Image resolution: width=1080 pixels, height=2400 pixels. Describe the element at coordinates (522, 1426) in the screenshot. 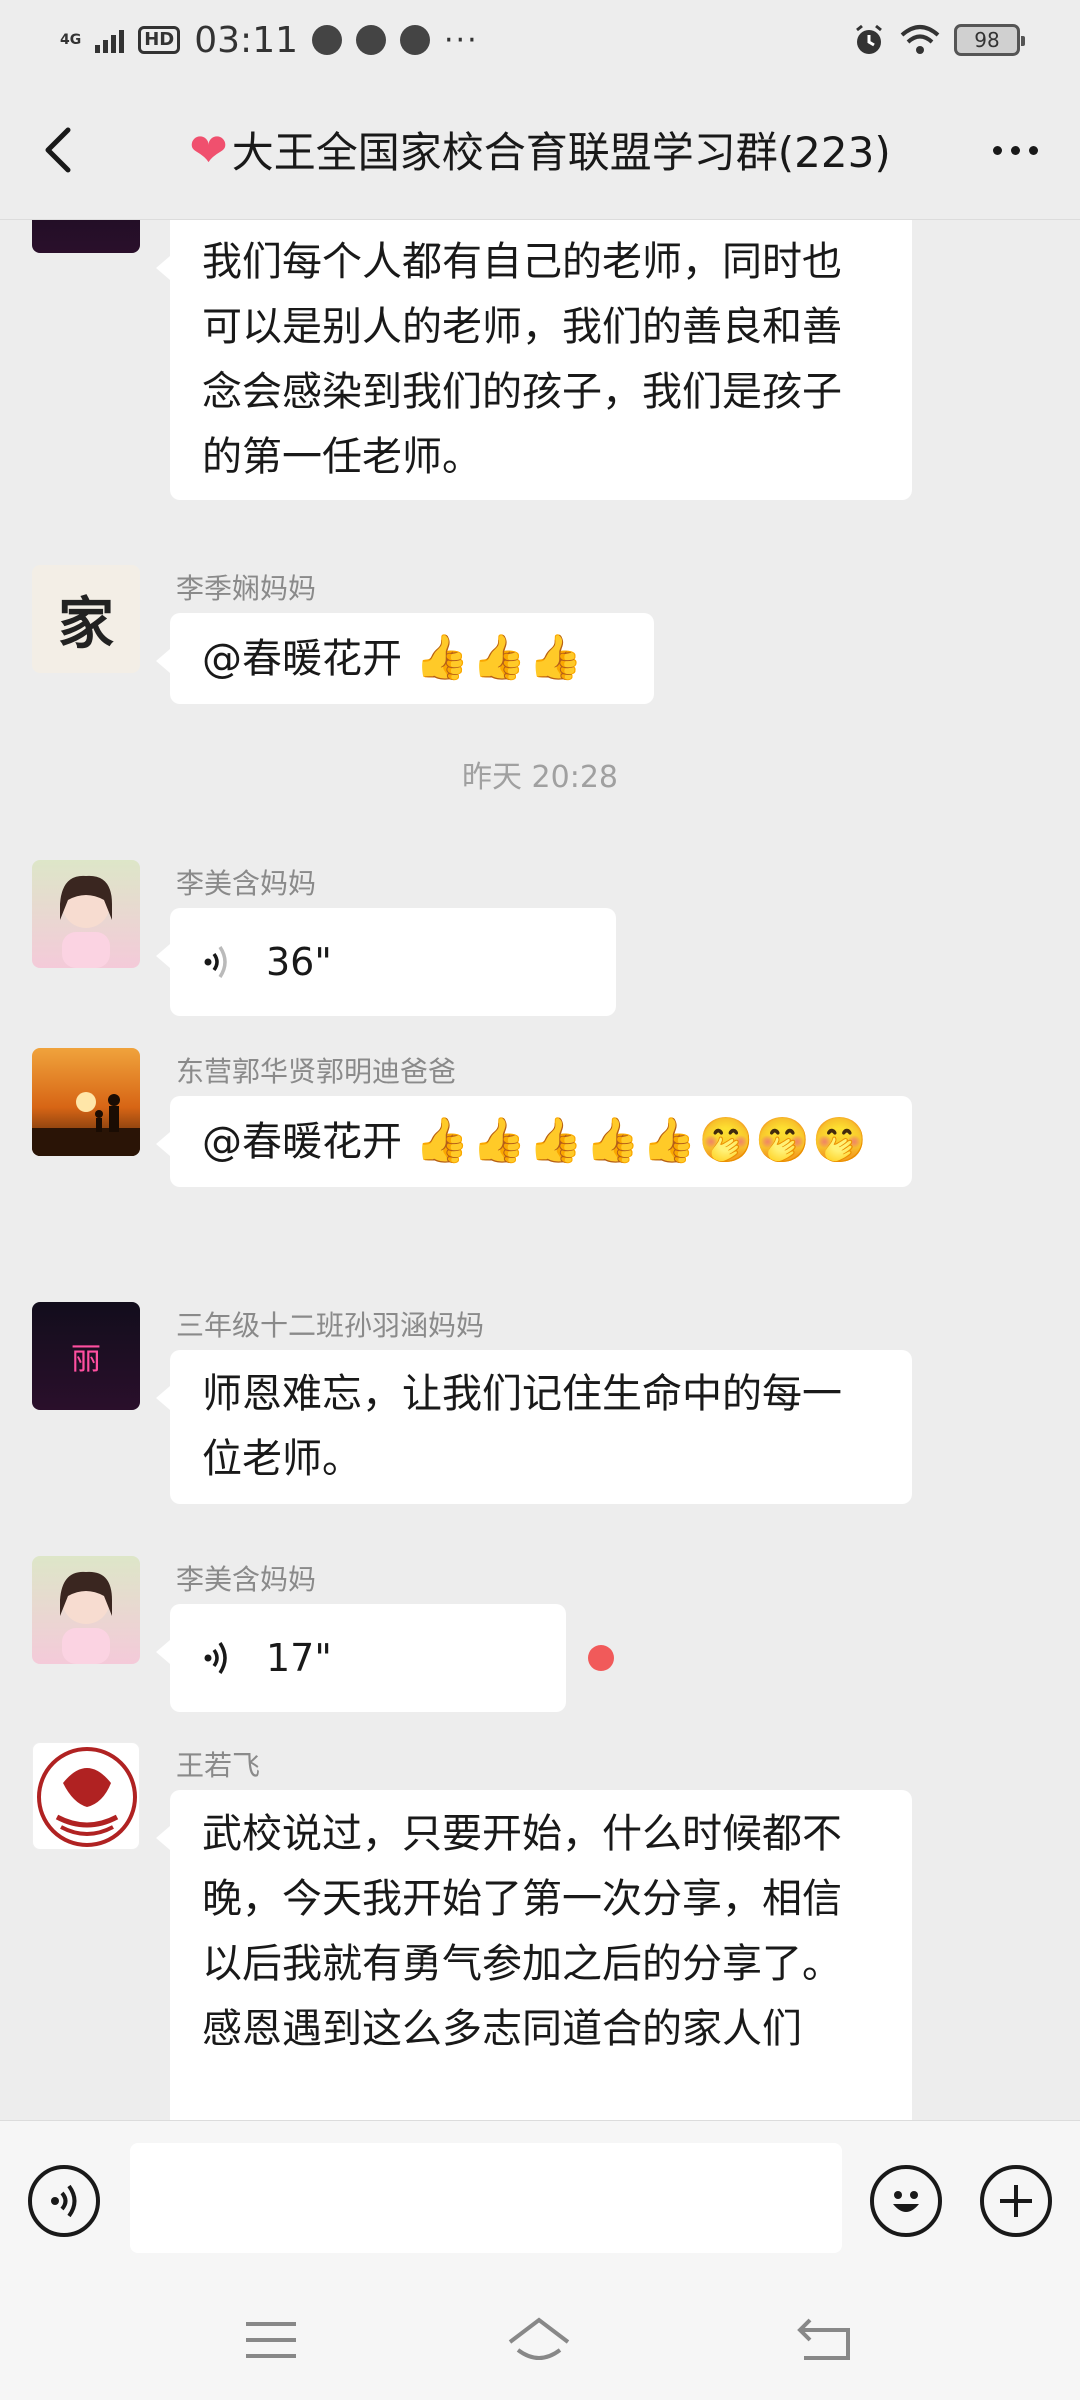

I see `message-text: 师恩难忘，让我们记住生命中的每一位老师。` at that location.